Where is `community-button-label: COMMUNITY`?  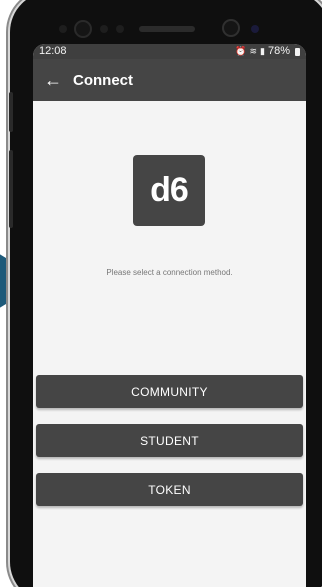 community-button-label: COMMUNITY is located at coordinates (169, 391).